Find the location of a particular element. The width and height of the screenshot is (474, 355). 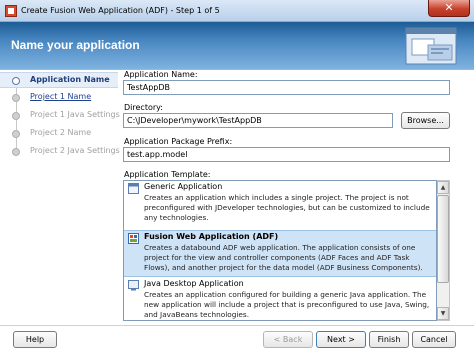

package-prefix-field: test.app.model is located at coordinates (286, 154).